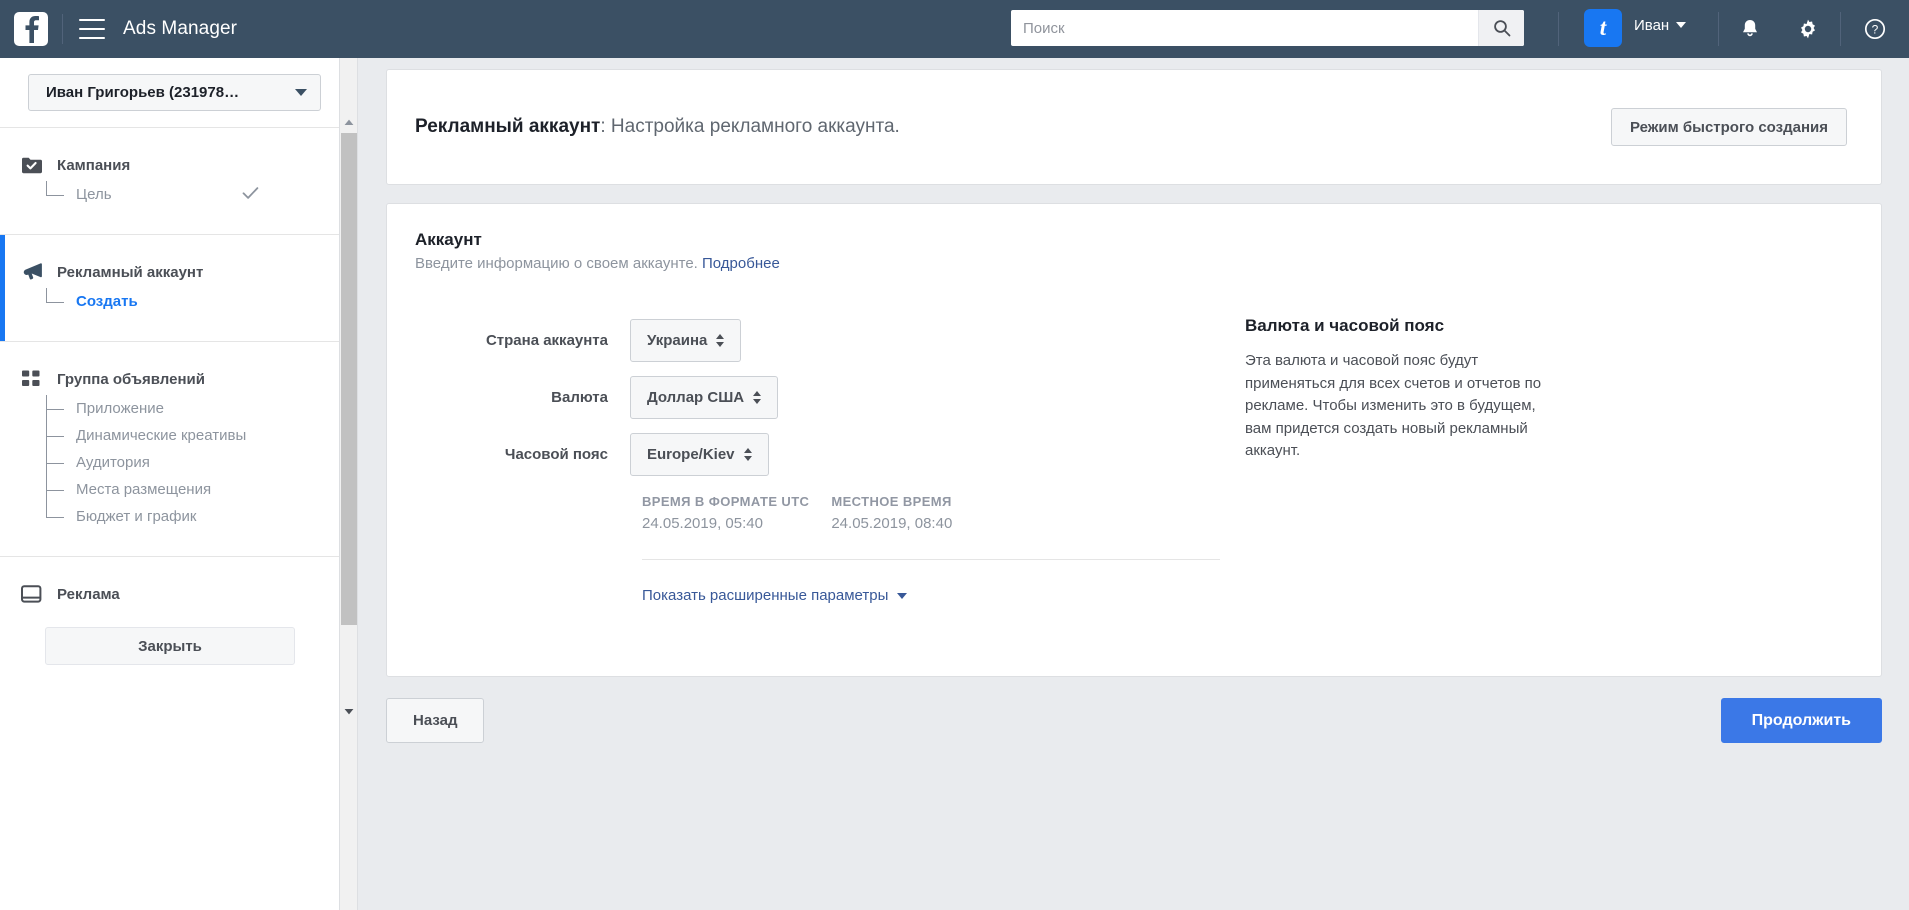 The height and width of the screenshot is (910, 1909). I want to click on folder-check-icon, so click(33, 165).